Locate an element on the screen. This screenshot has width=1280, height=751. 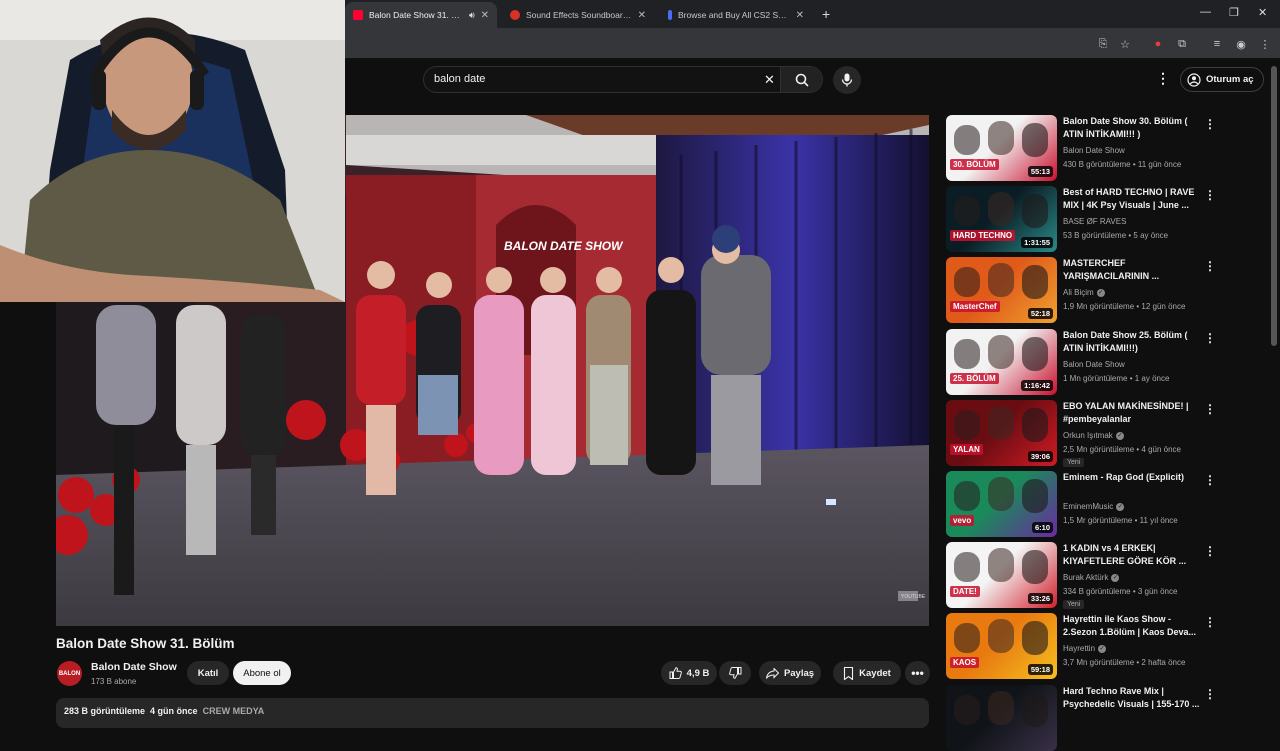
subscribe-button: Abone ol is located at coordinates (262, 673).